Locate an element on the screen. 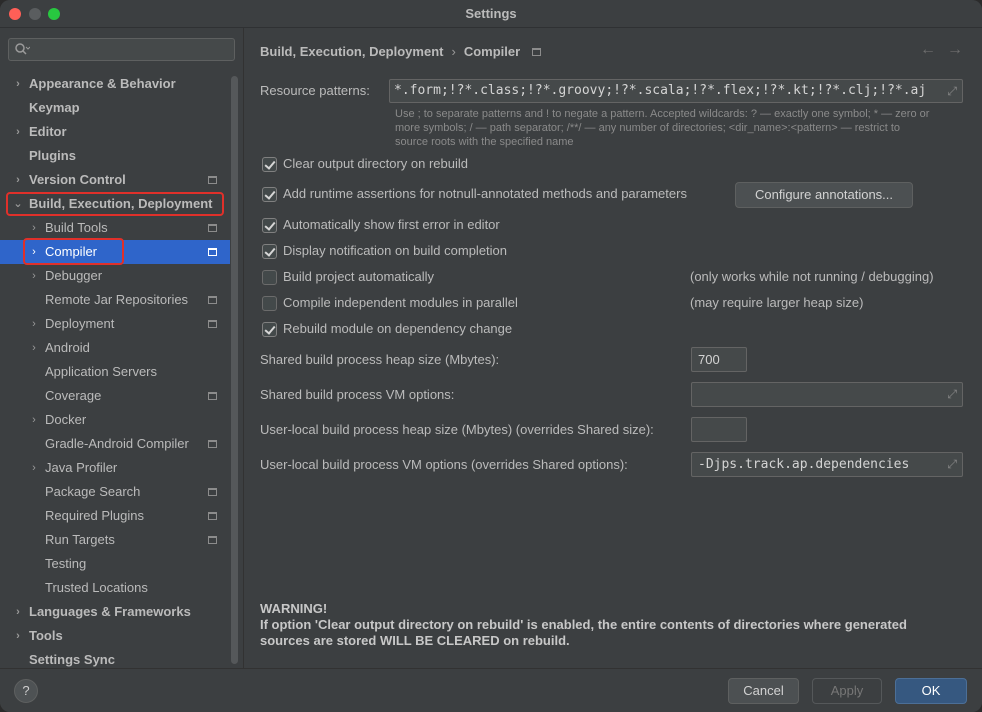 The image size is (982, 712). sidebar-item-debugger: › Debugger is located at coordinates (115, 276).